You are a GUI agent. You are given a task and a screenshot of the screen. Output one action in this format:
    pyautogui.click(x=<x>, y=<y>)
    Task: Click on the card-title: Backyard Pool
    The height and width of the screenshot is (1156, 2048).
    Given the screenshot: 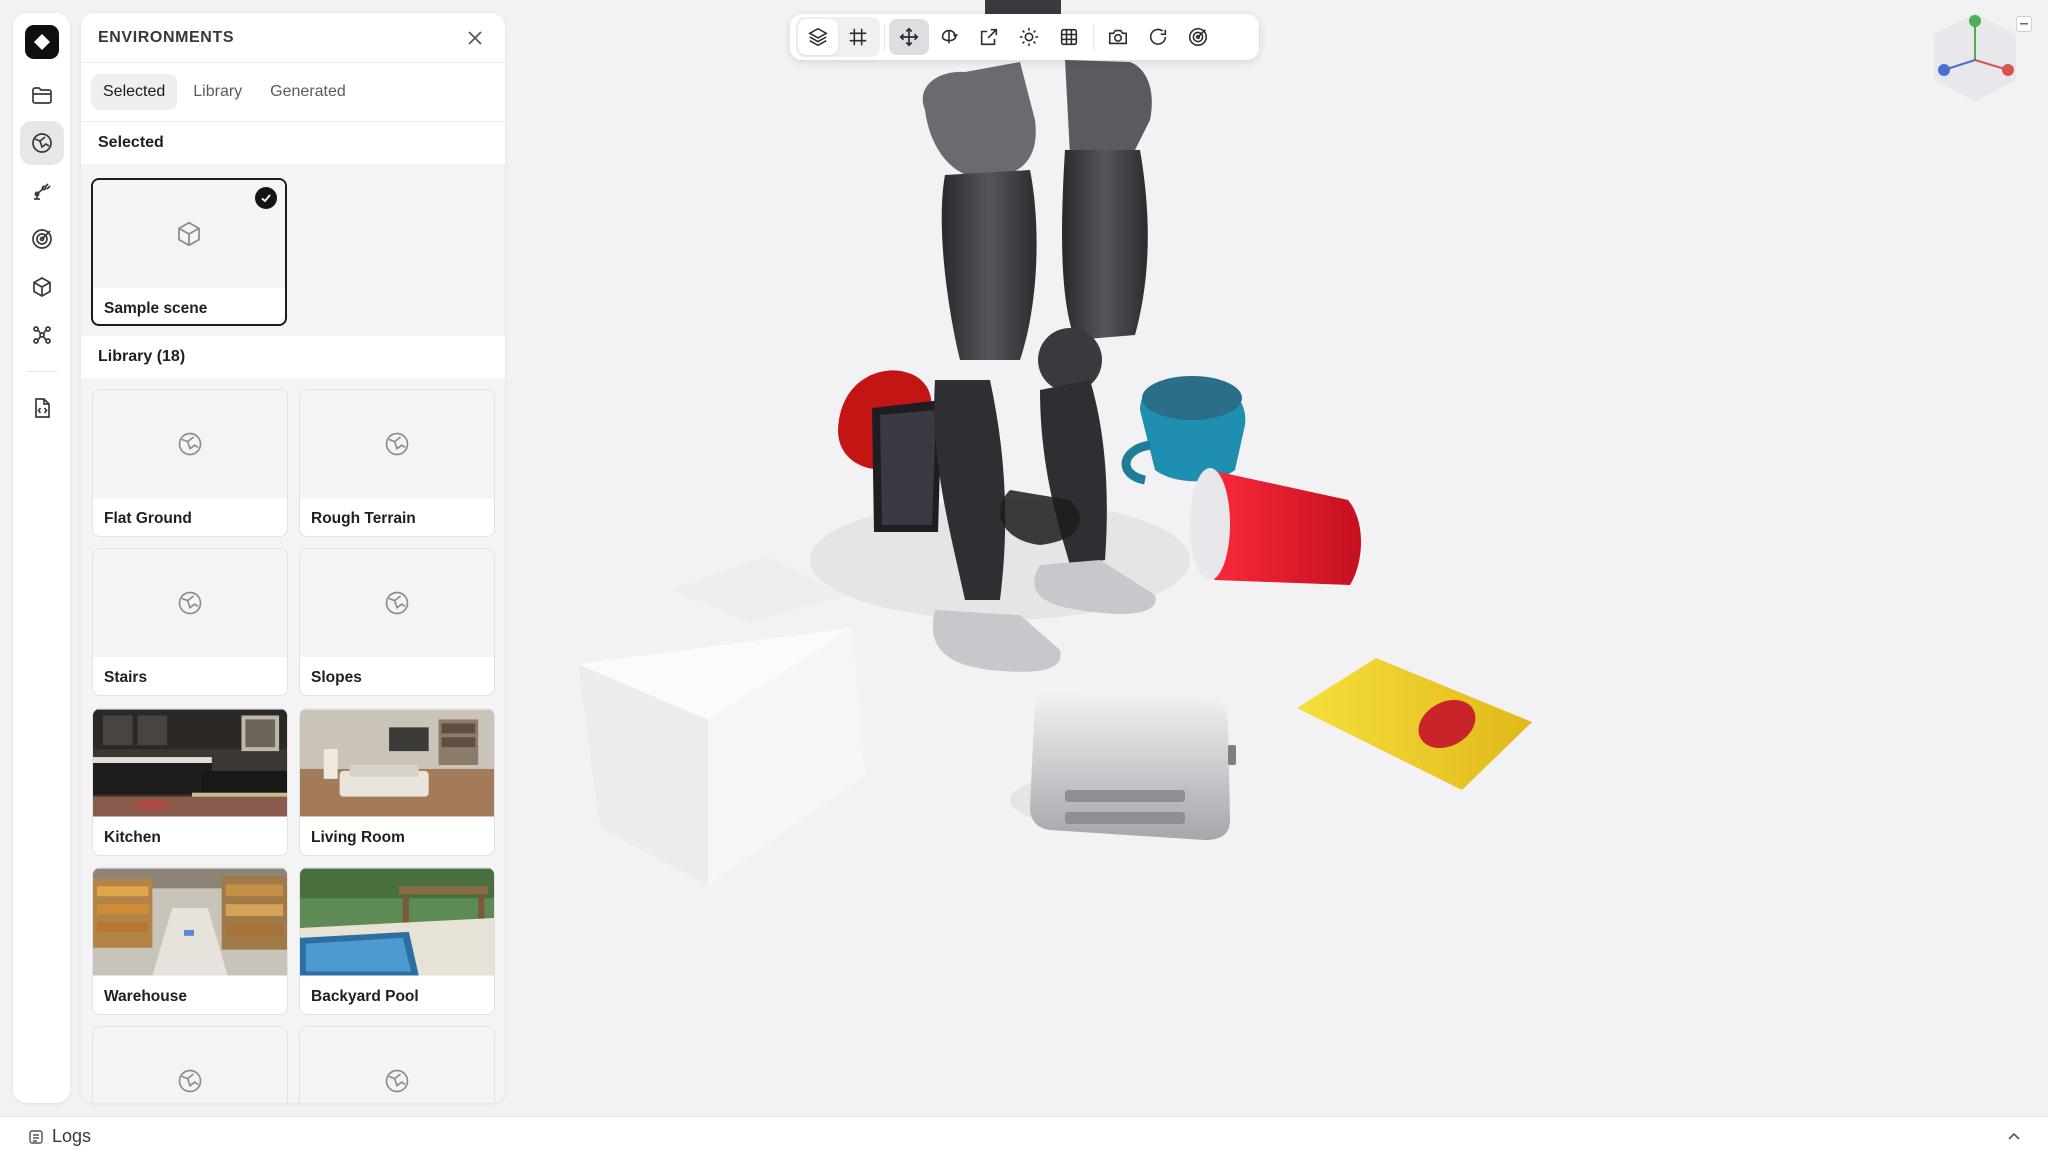 What is the action you would take?
    pyautogui.click(x=365, y=996)
    